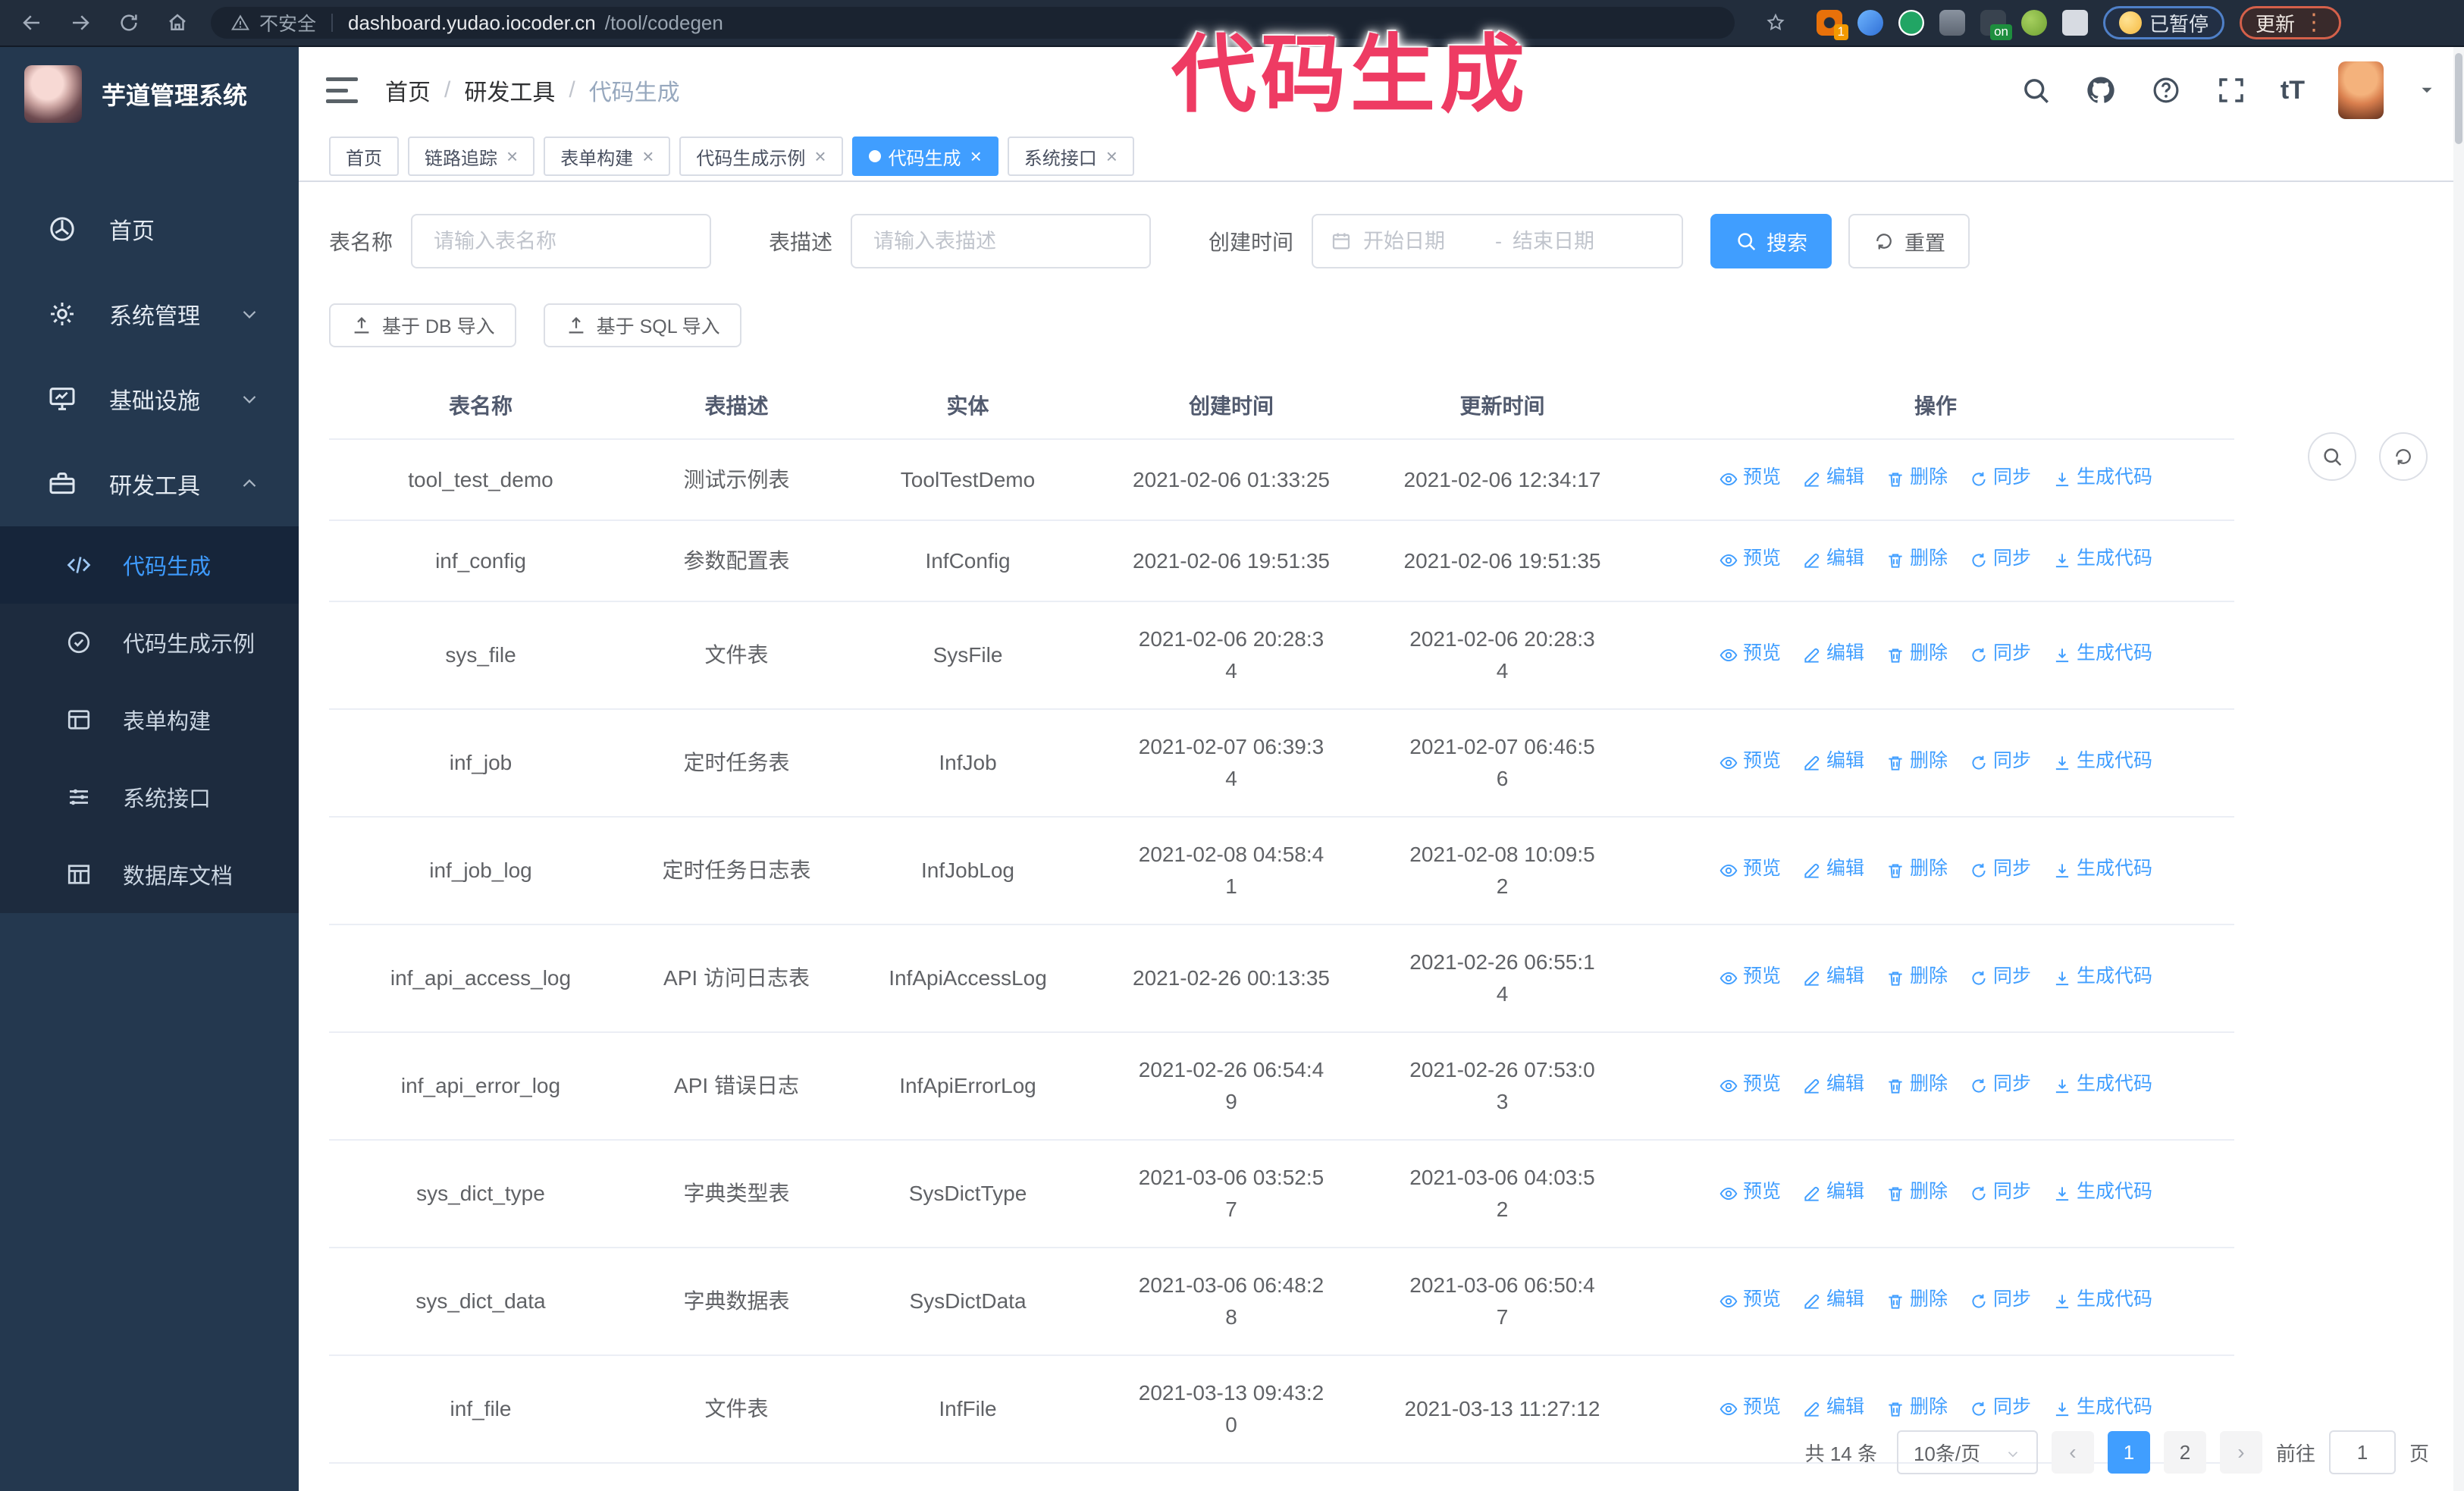 The width and height of the screenshot is (2464, 1491). I want to click on db-import-button: 基于 DB 导入, so click(423, 325).